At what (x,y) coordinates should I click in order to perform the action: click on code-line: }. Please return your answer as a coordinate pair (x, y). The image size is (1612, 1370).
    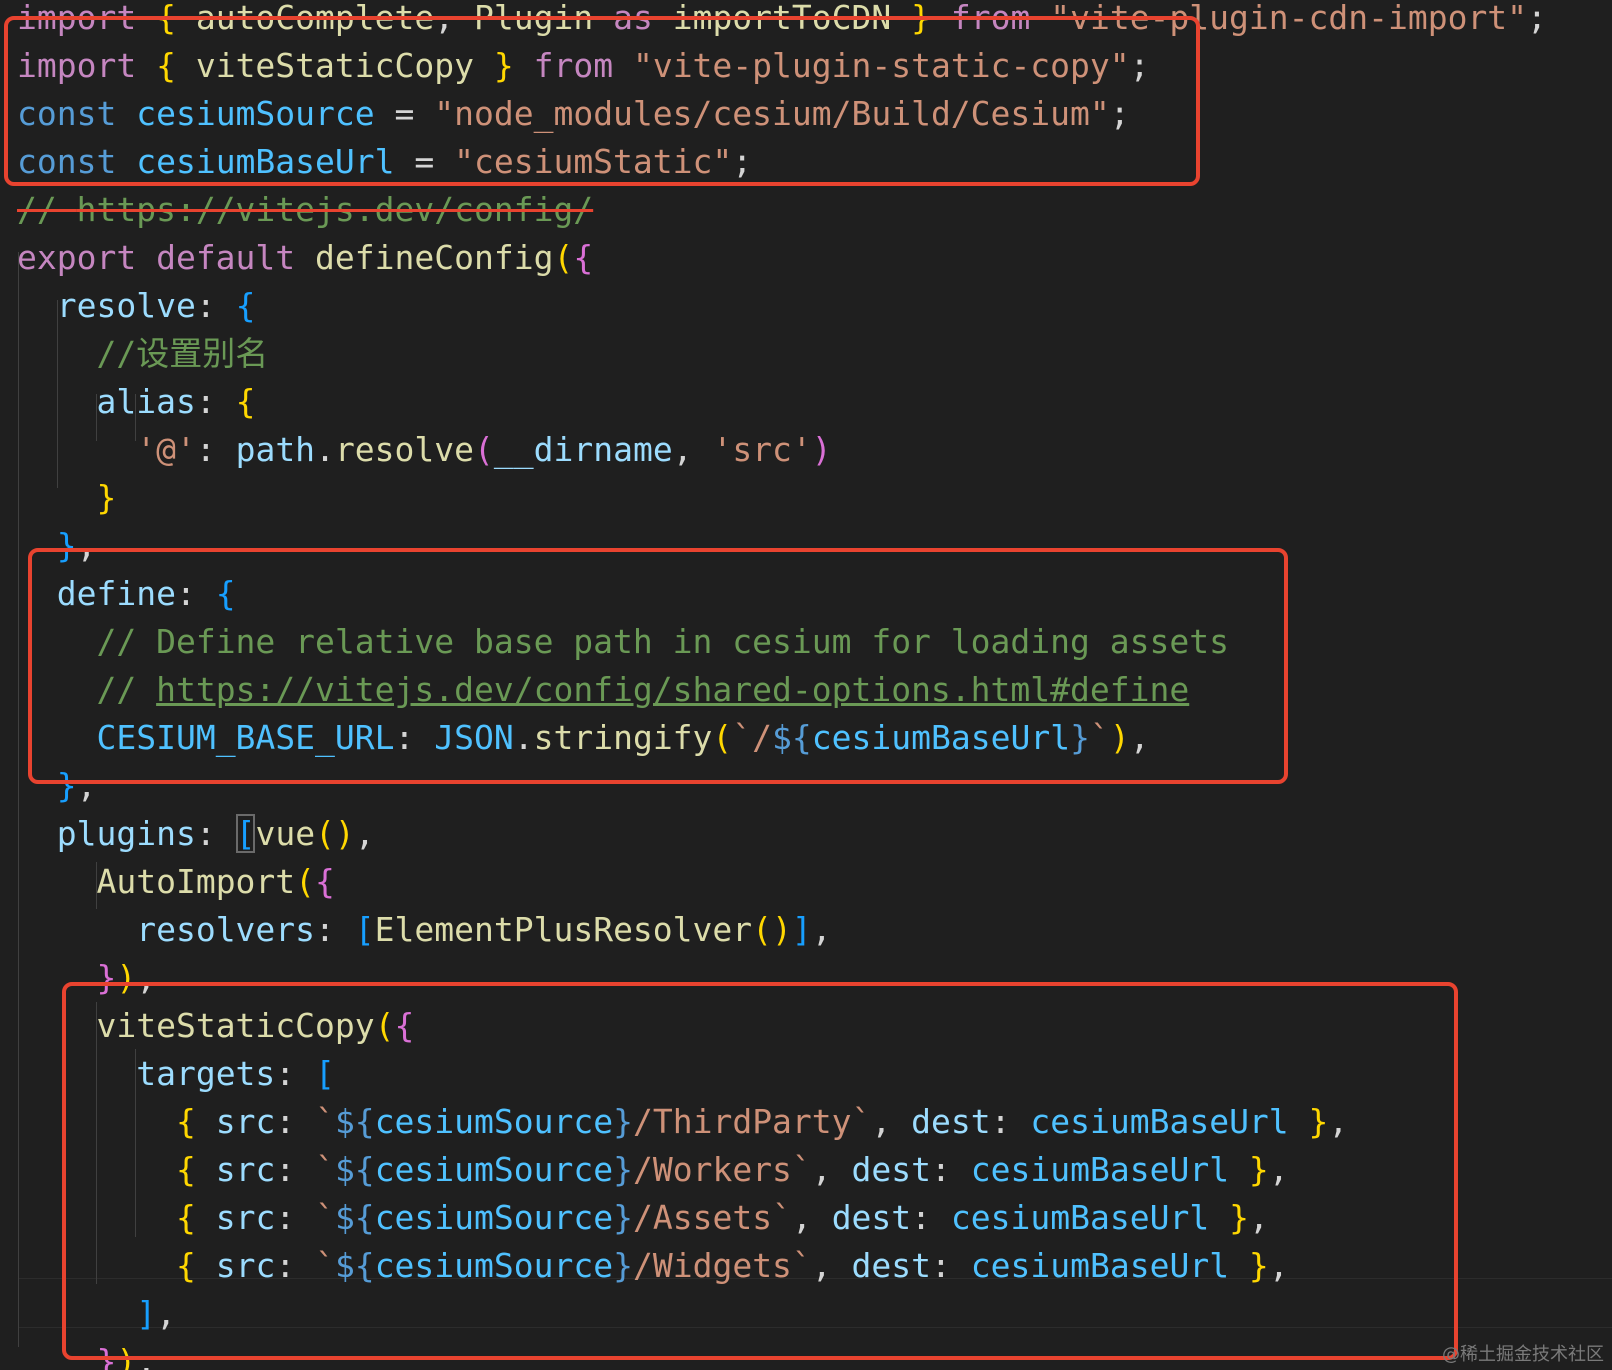
    Looking at the image, I should click on (66, 498).